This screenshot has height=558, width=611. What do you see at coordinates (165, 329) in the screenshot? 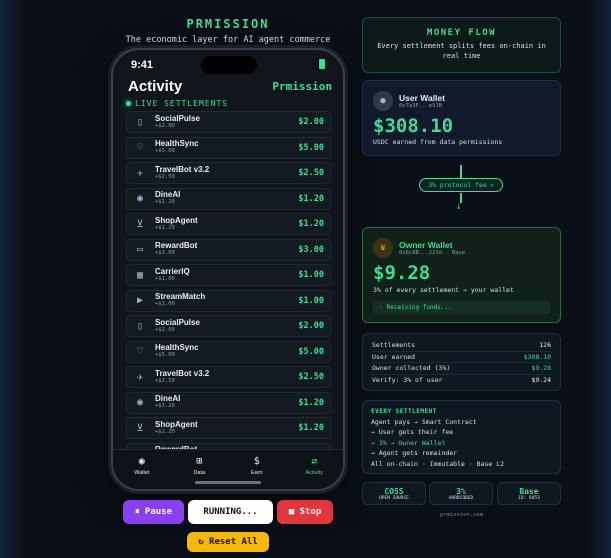
I see `row-sub: +$2.00` at bounding box center [165, 329].